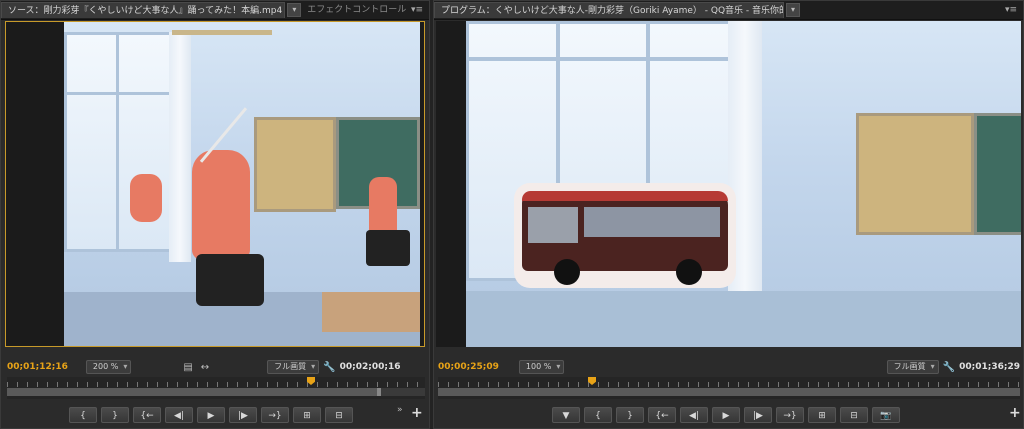 The width and height of the screenshot is (1024, 429). I want to click on bus-roof-stripe, so click(625, 196).